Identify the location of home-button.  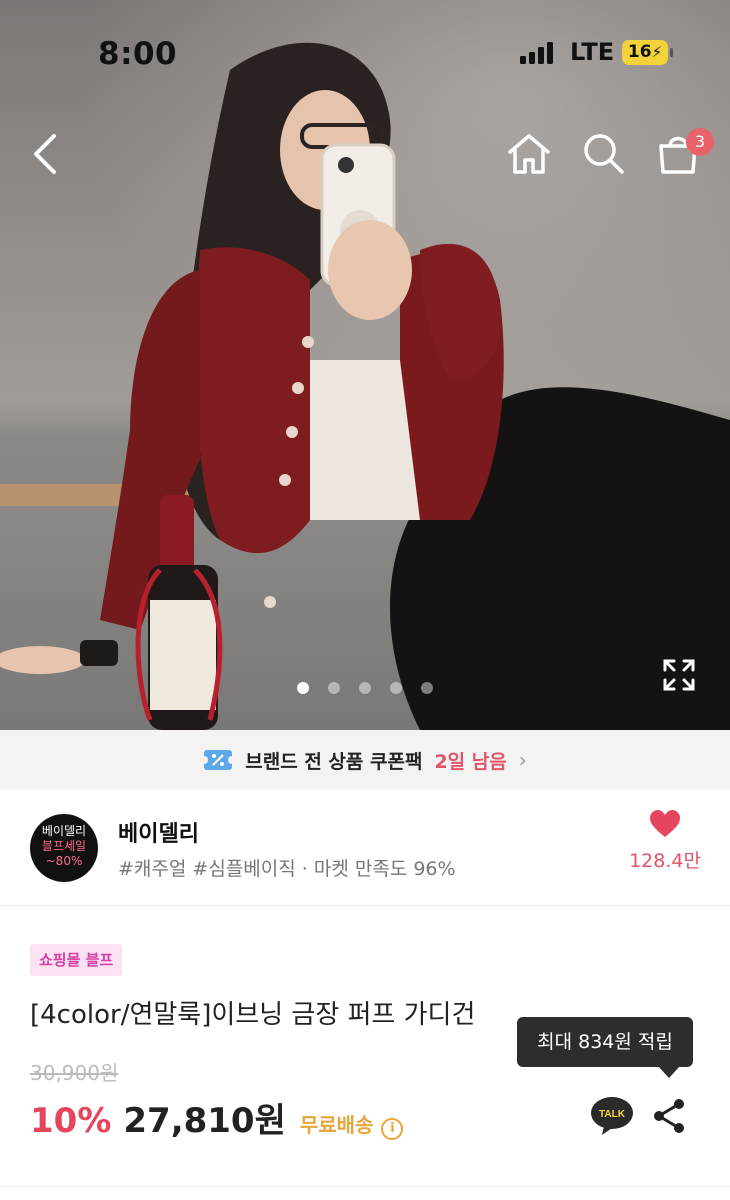
(529, 154).